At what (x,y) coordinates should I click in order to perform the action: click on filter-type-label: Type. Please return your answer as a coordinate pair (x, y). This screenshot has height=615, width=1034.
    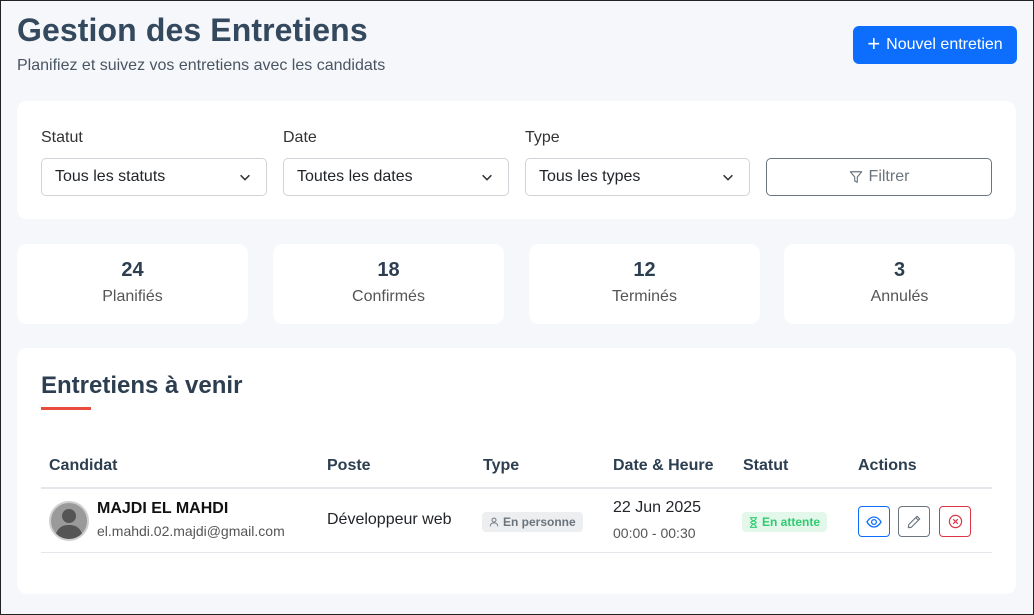
    Looking at the image, I should click on (542, 137).